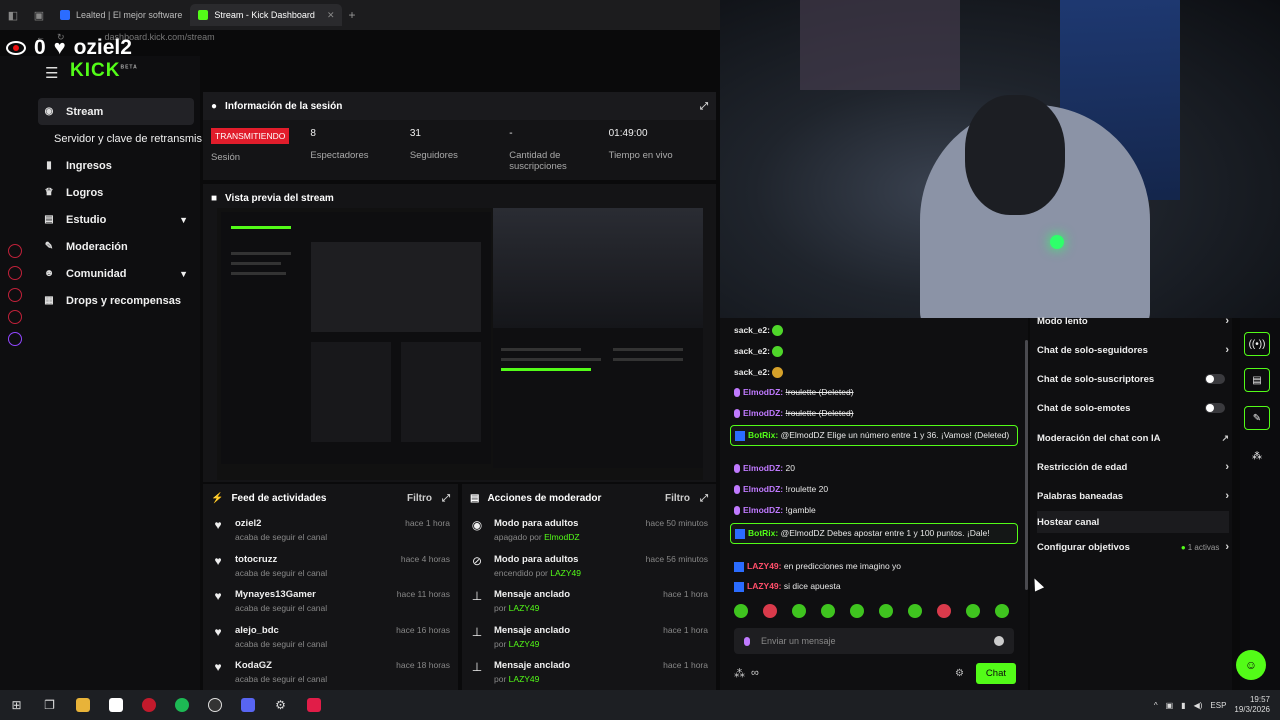  I want to click on setting-slow-mode: Modo lento ›, so click(1133, 321).